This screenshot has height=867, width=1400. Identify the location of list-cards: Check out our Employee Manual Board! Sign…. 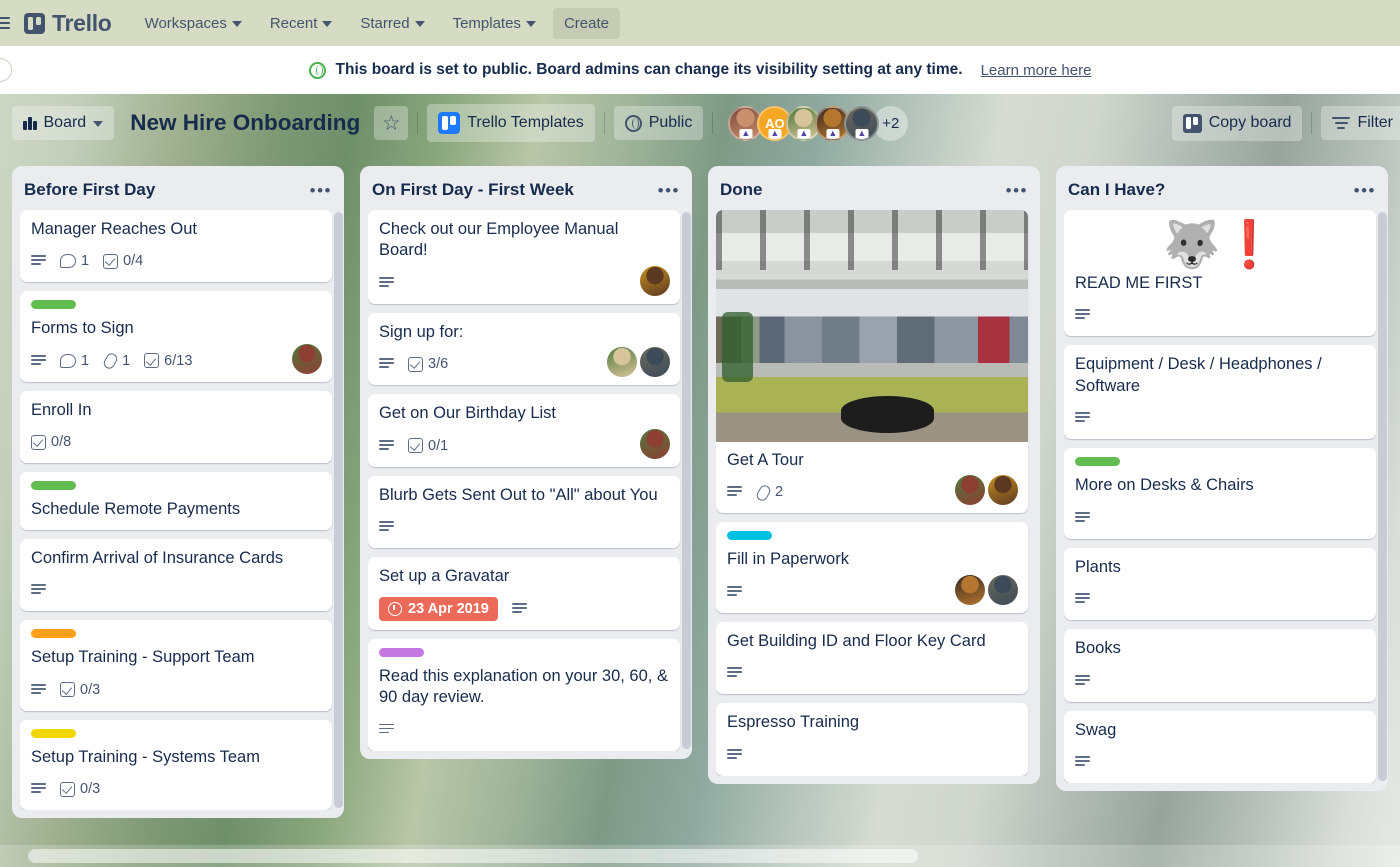
(528, 480).